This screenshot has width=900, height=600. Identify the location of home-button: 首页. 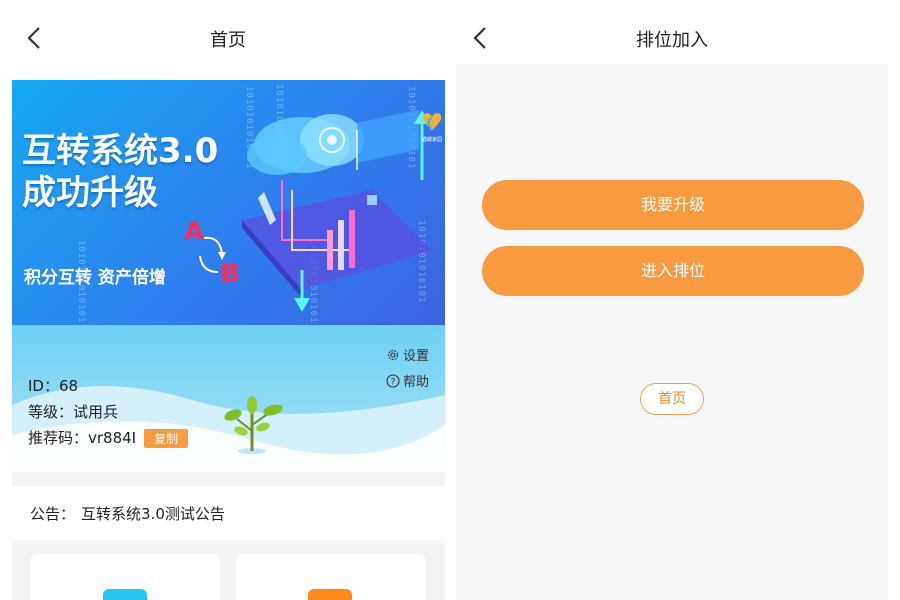
(672, 399).